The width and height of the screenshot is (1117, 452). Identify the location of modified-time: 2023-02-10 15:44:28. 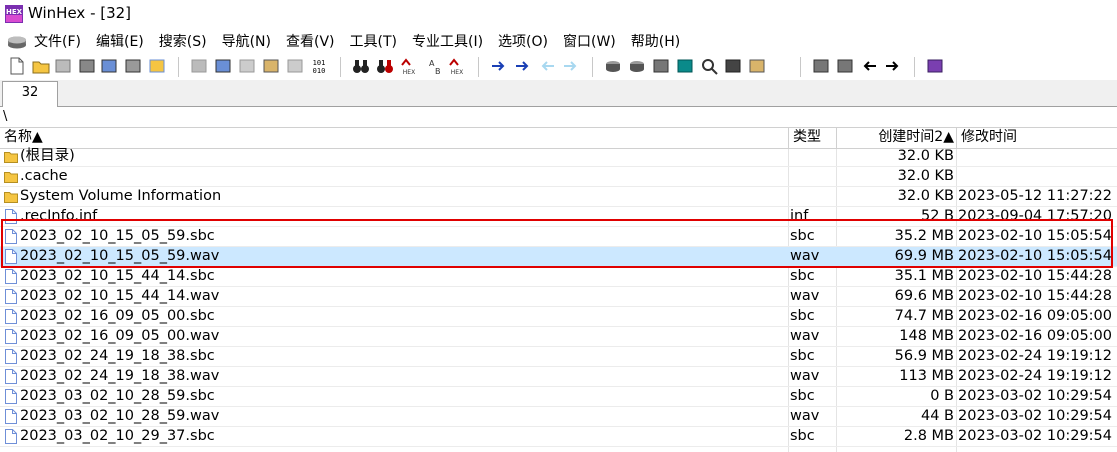
(1035, 276).